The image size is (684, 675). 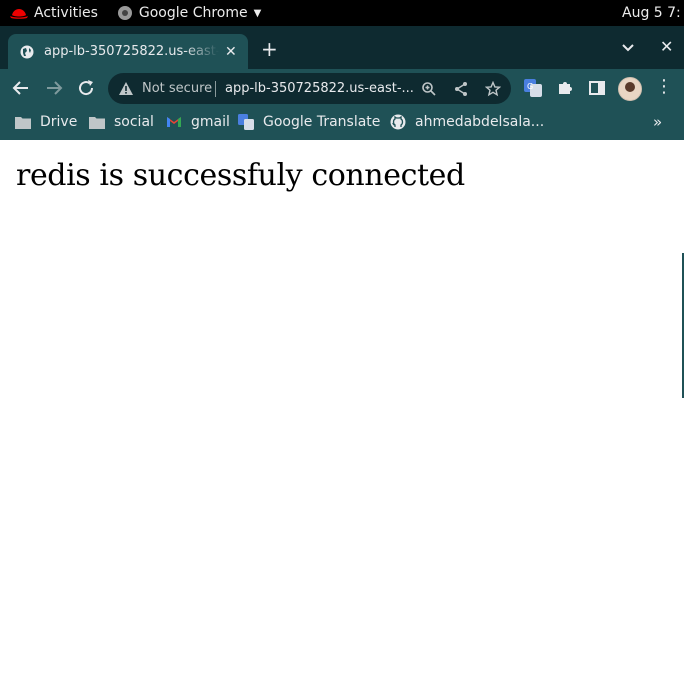 I want to click on bookmark-drive: Drive, so click(x=46, y=122).